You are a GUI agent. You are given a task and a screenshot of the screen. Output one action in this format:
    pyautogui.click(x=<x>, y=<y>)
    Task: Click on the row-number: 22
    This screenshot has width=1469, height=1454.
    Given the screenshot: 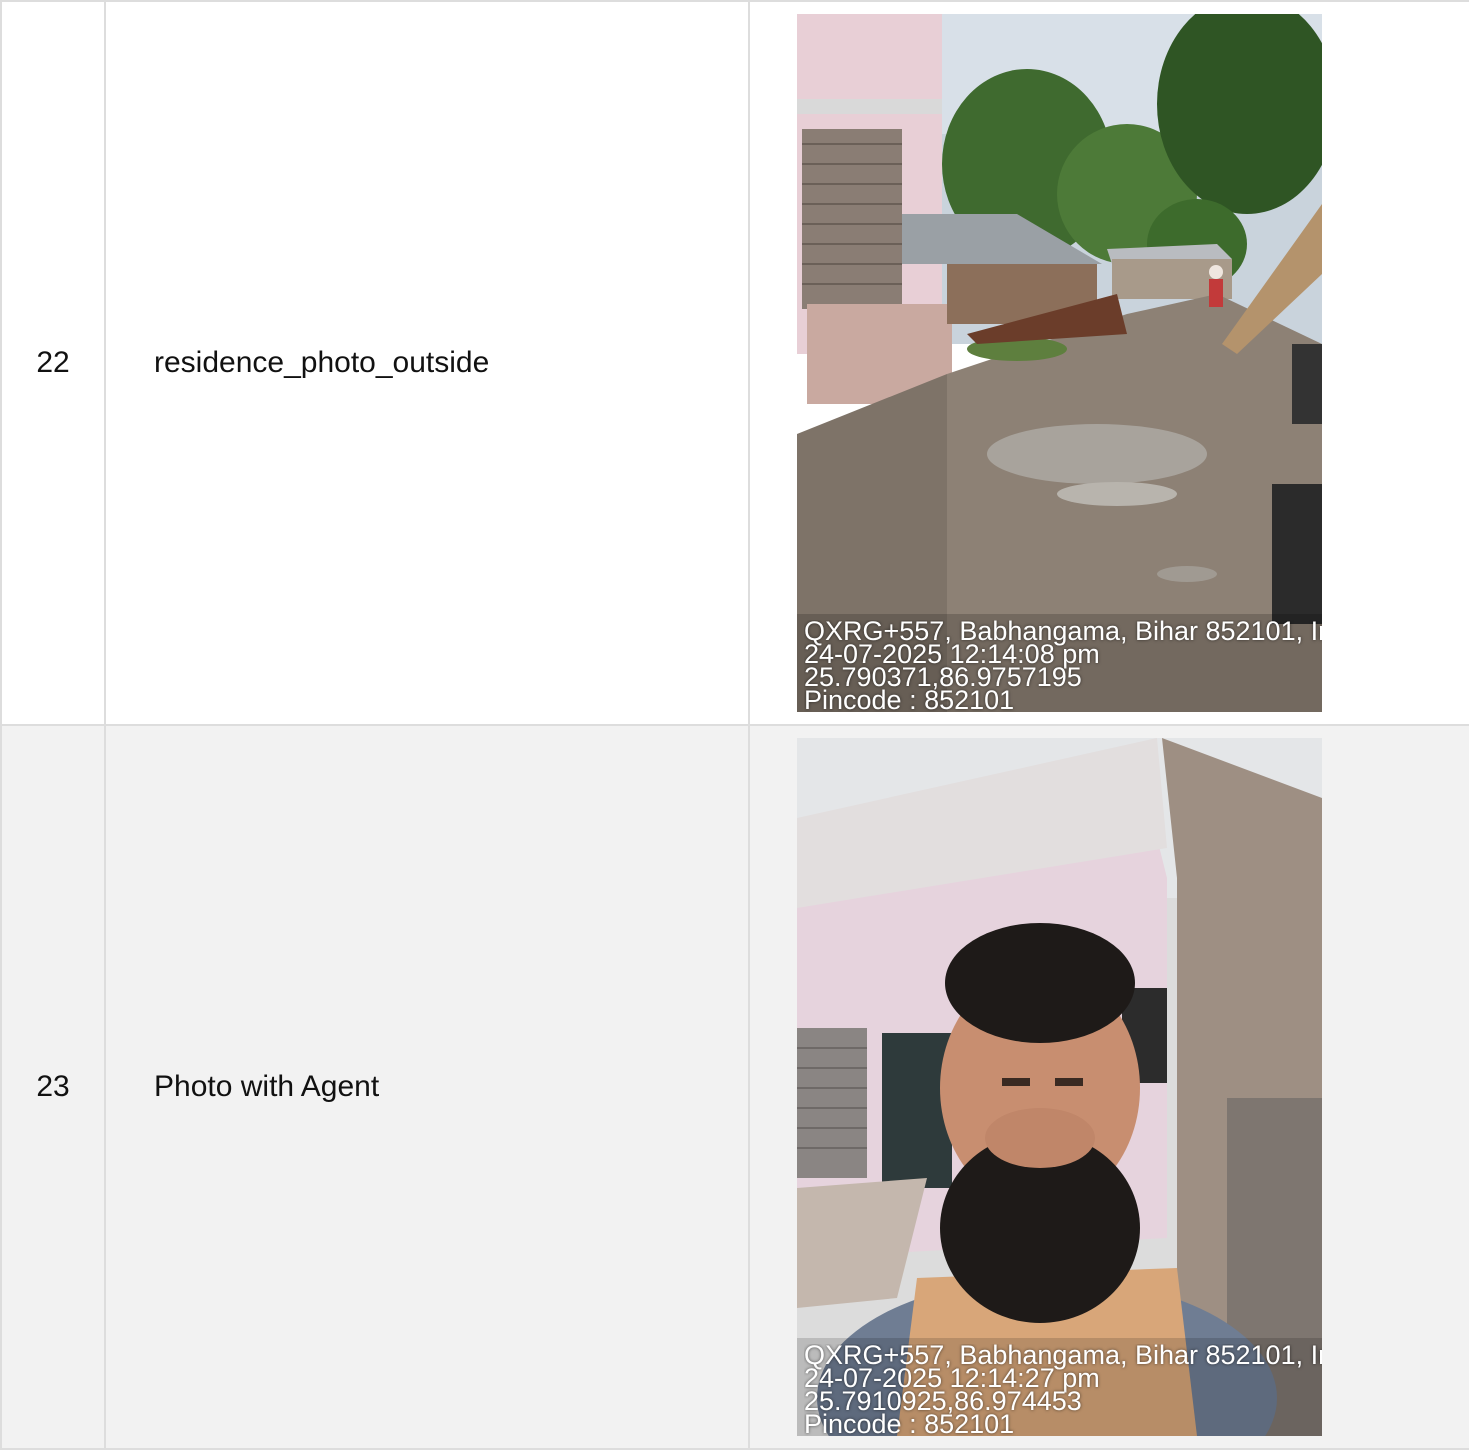 What is the action you would take?
    pyautogui.click(x=53, y=363)
    